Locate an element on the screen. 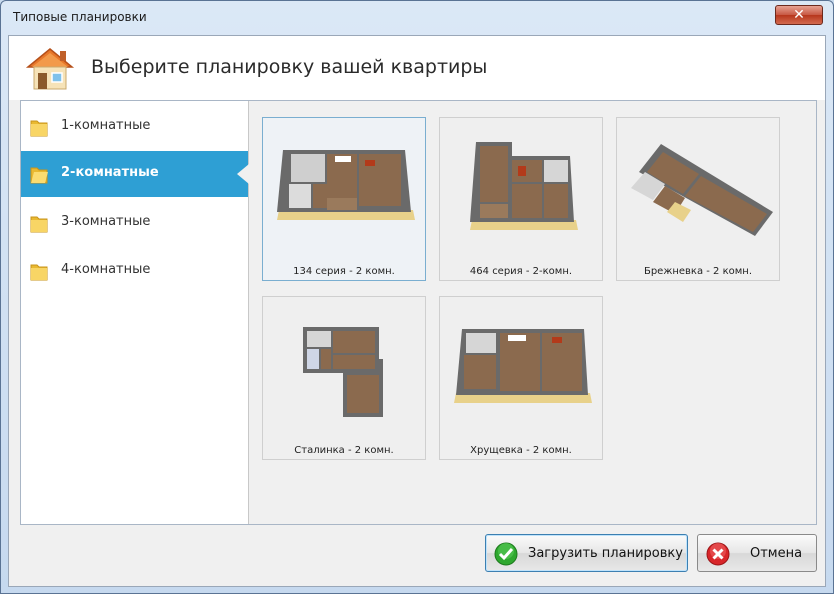 The image size is (834, 594). layout-caption: 464 серия - 2-комн. is located at coordinates (521, 271).